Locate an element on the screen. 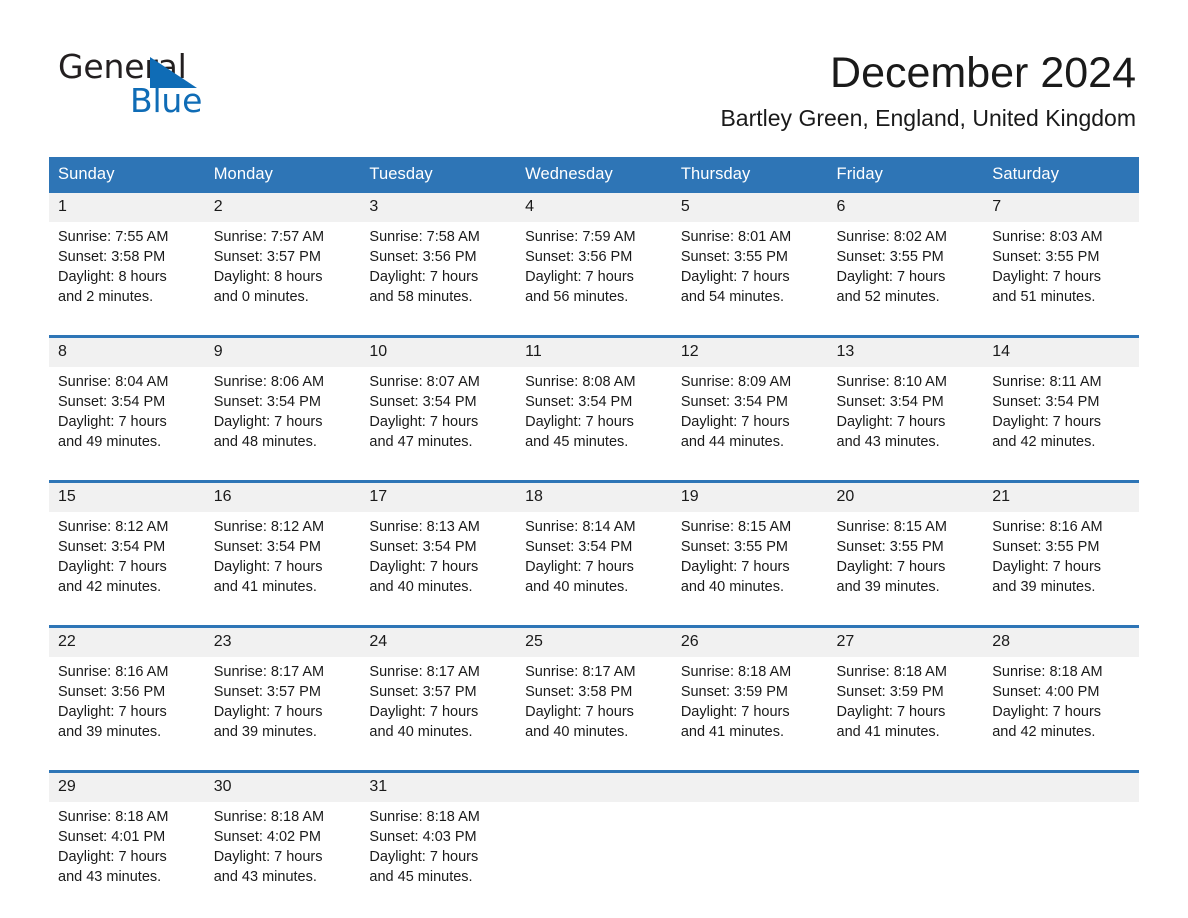 This screenshot has height=918, width=1188. sunrise-text: Sunrise: 8:17 AM is located at coordinates (269, 672).